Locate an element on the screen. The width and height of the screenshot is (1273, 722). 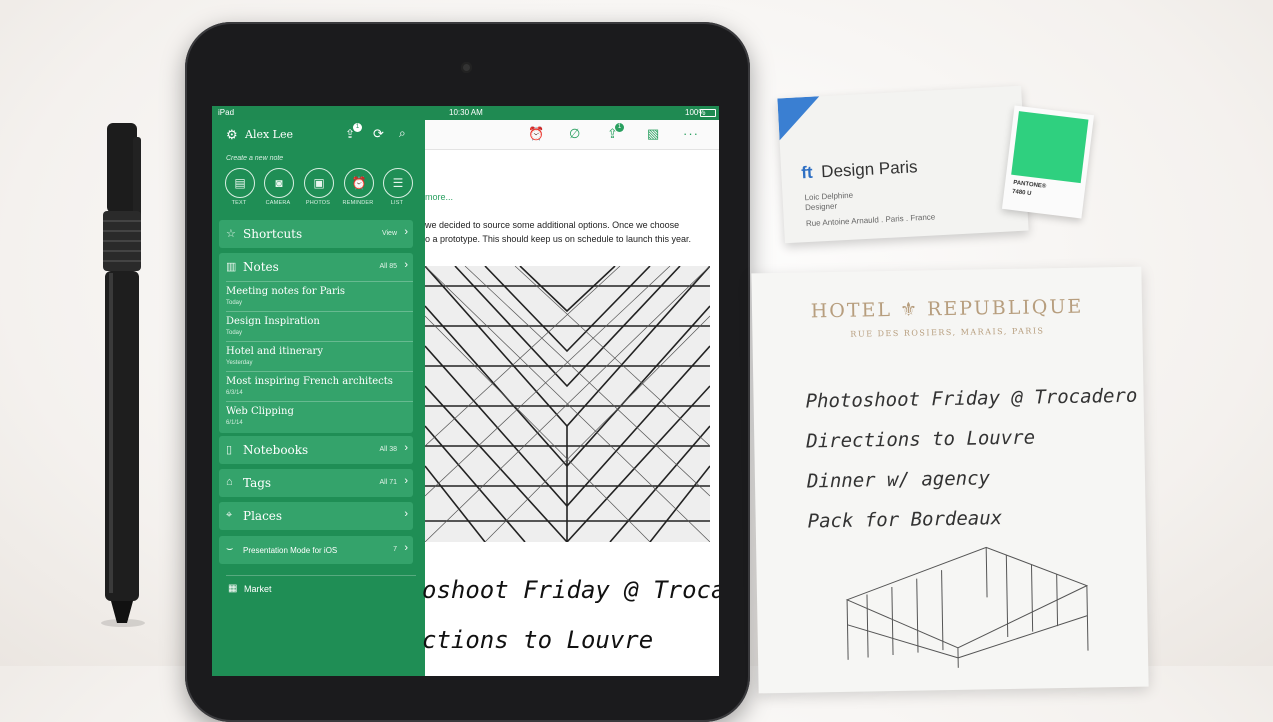
handwritten-line: ctions to Louvre is located at coordinates (537, 640).